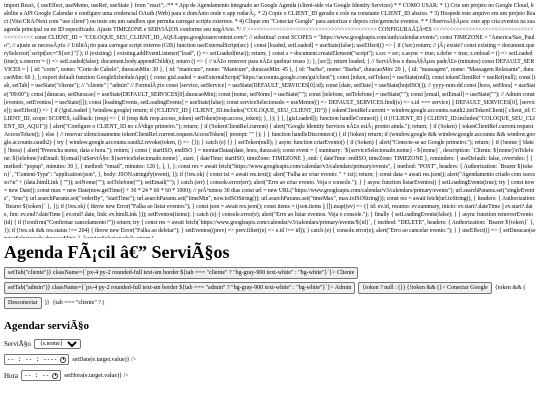 The image size is (540, 405). I want to click on hora-label: Hora, so click(11, 375).